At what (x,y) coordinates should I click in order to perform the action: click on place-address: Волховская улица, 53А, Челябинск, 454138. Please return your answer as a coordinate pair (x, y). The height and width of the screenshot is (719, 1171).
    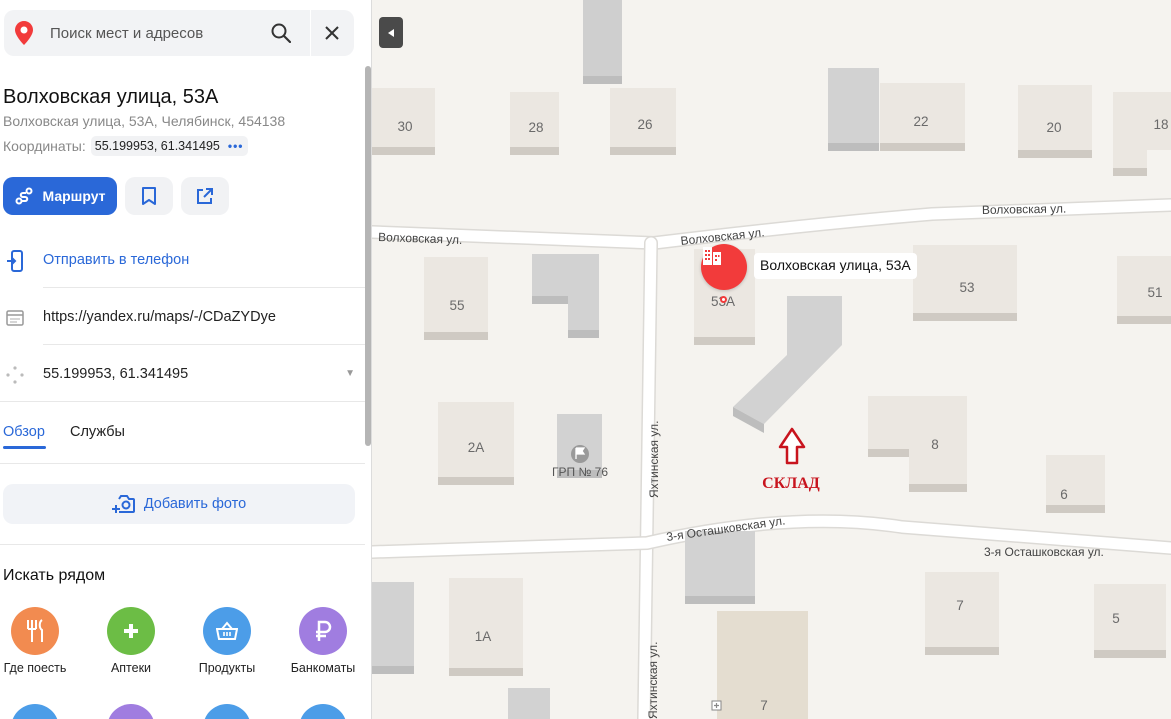
    Looking at the image, I should click on (144, 121).